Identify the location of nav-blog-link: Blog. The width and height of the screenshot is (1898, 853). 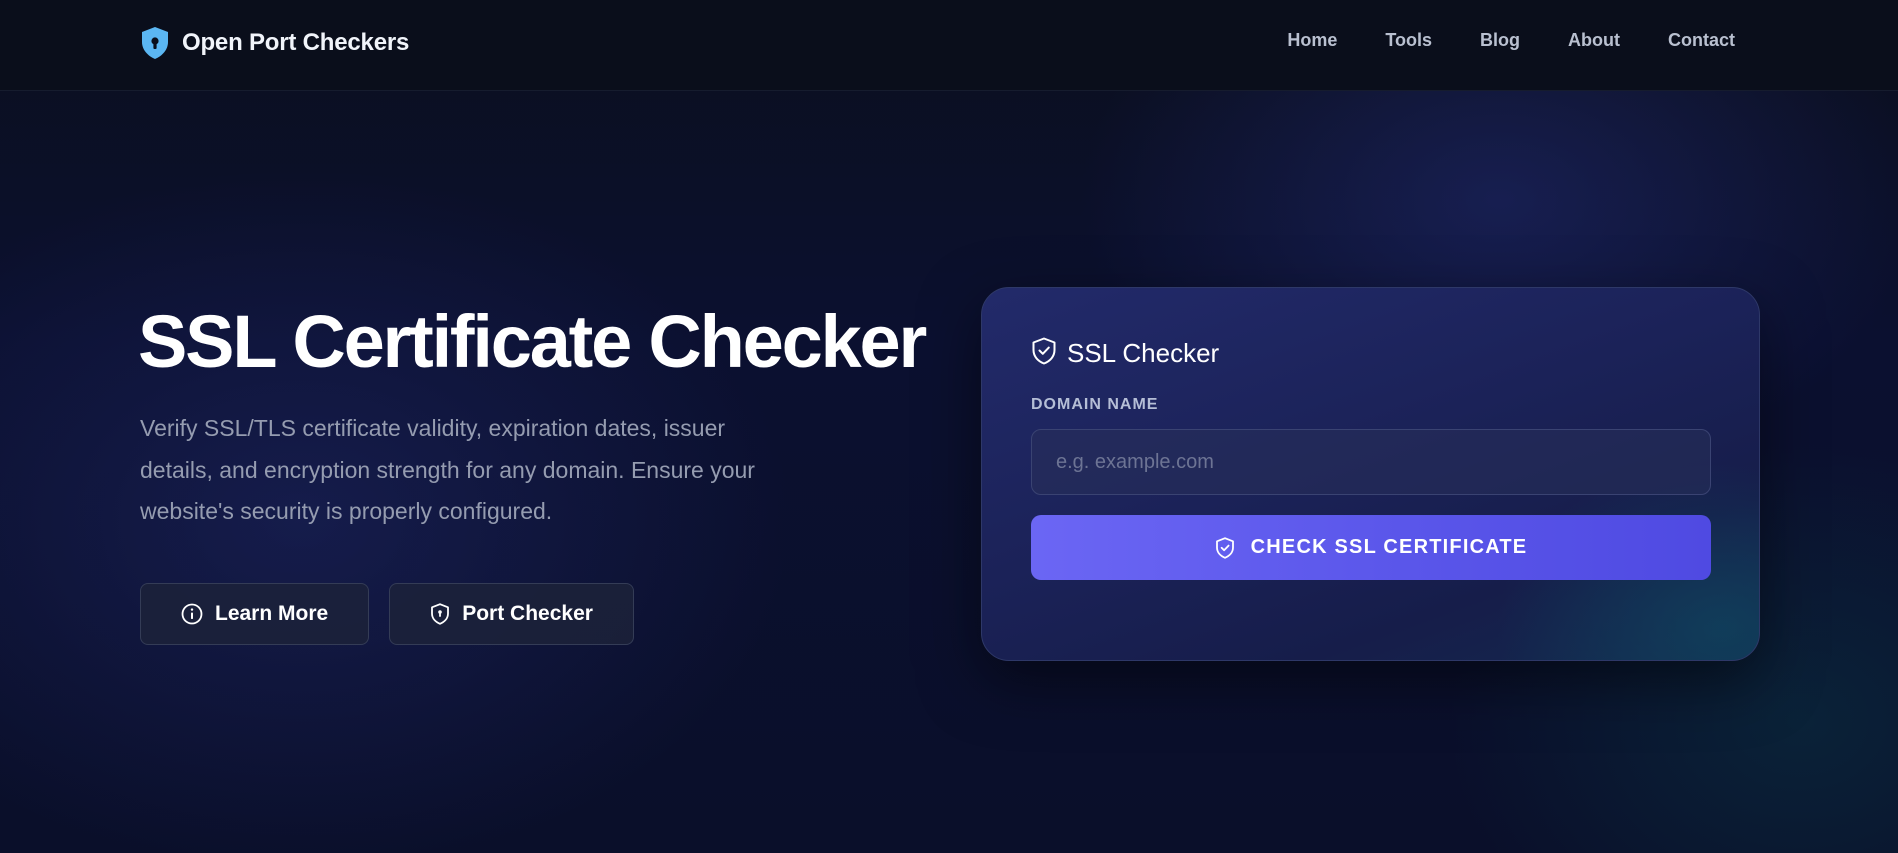
(1500, 40).